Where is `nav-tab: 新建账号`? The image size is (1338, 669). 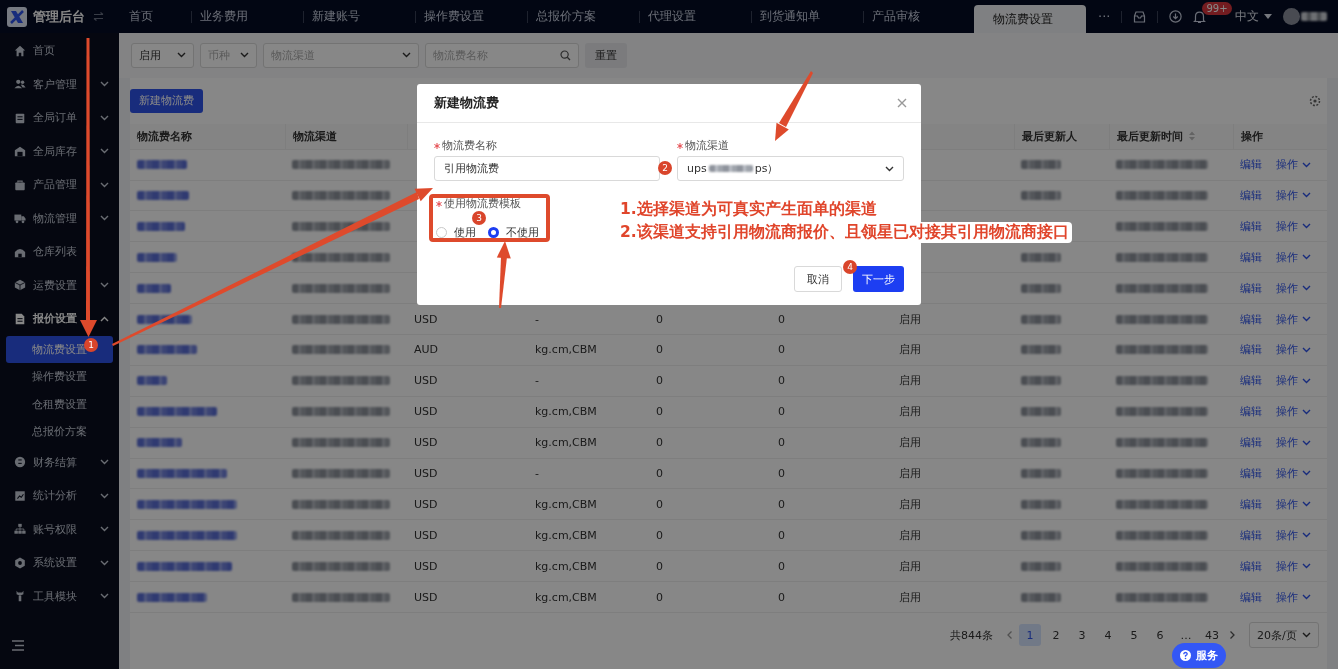
nav-tab: 新建账号 is located at coordinates (358, 16).